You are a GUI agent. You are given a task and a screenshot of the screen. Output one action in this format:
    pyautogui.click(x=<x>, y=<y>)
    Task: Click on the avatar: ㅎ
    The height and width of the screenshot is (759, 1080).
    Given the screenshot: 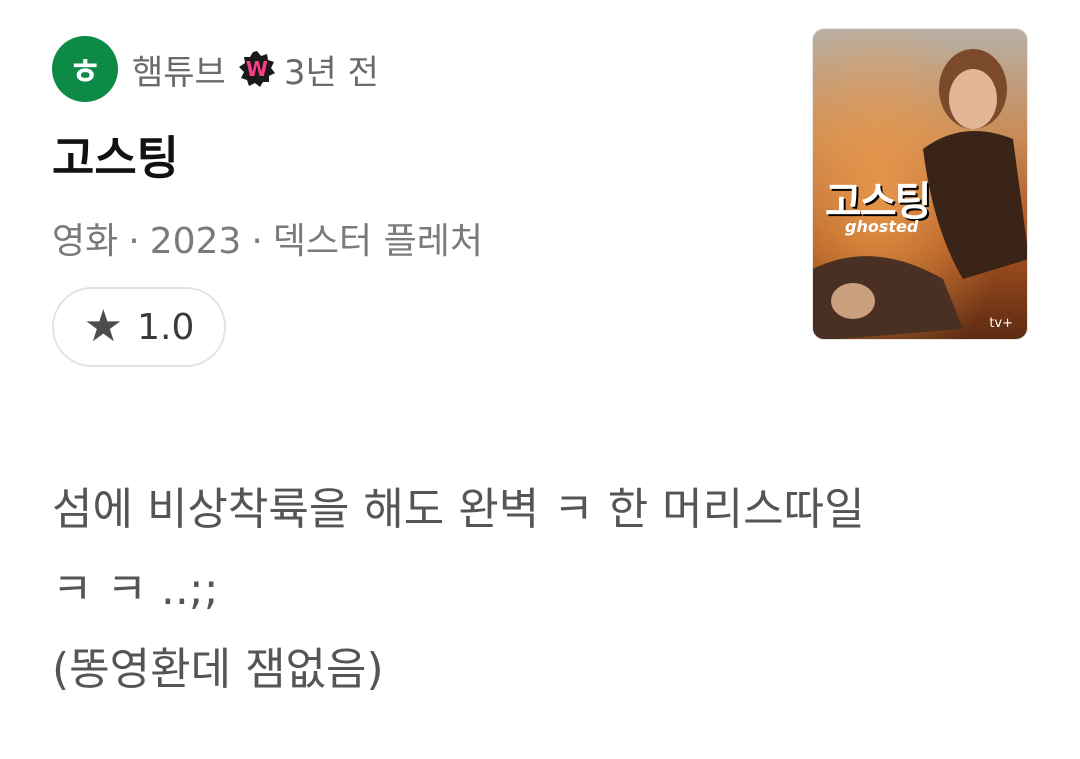 What is the action you would take?
    pyautogui.click(x=85, y=69)
    